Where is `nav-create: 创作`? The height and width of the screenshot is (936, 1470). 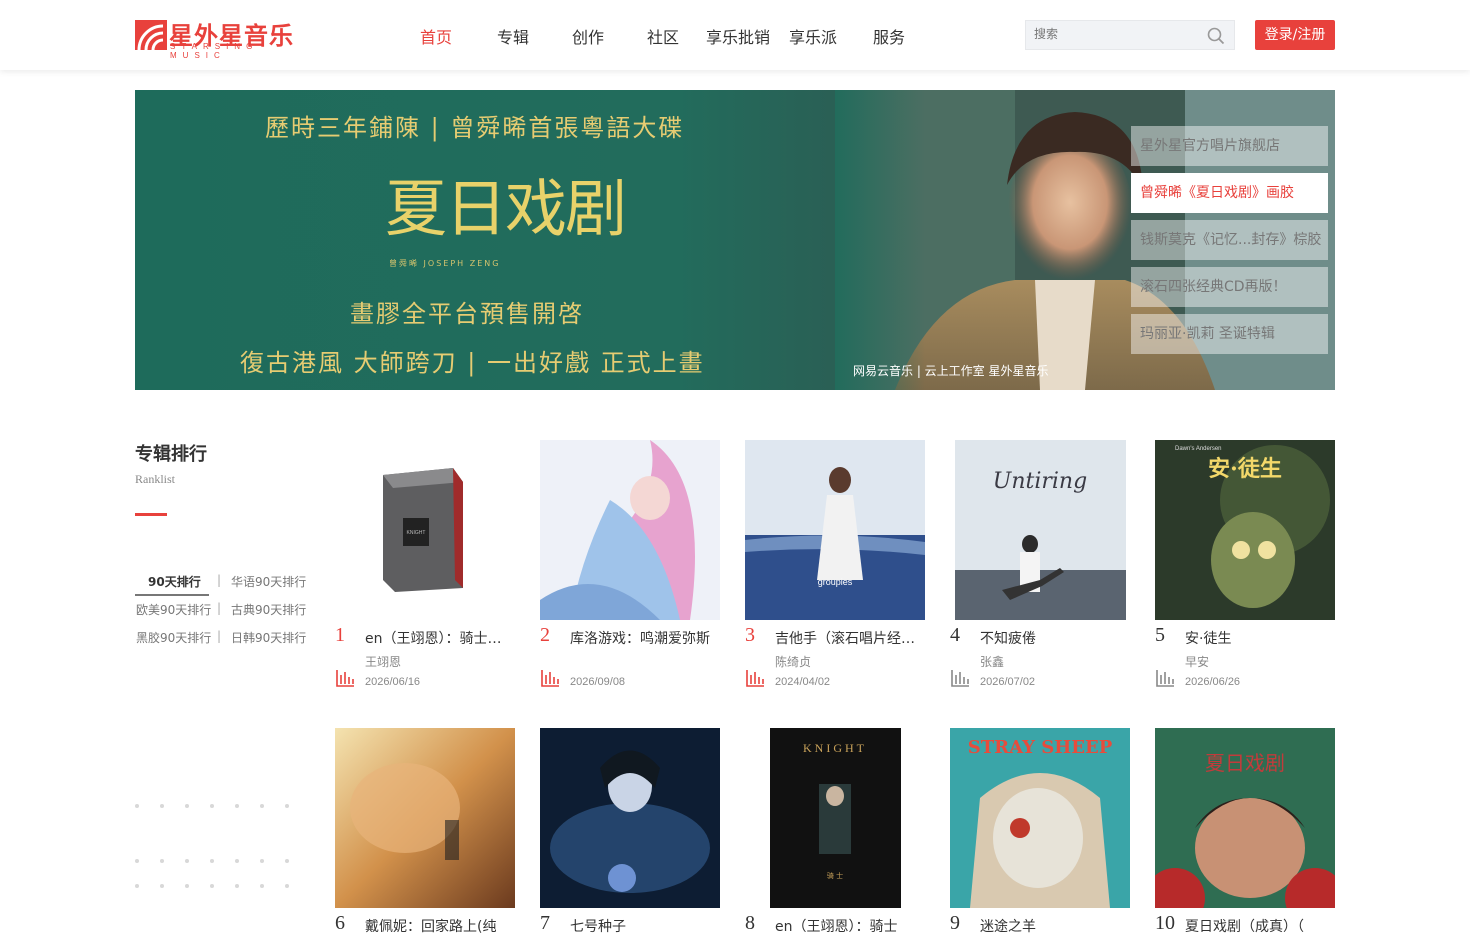 nav-create: 创作 is located at coordinates (588, 36).